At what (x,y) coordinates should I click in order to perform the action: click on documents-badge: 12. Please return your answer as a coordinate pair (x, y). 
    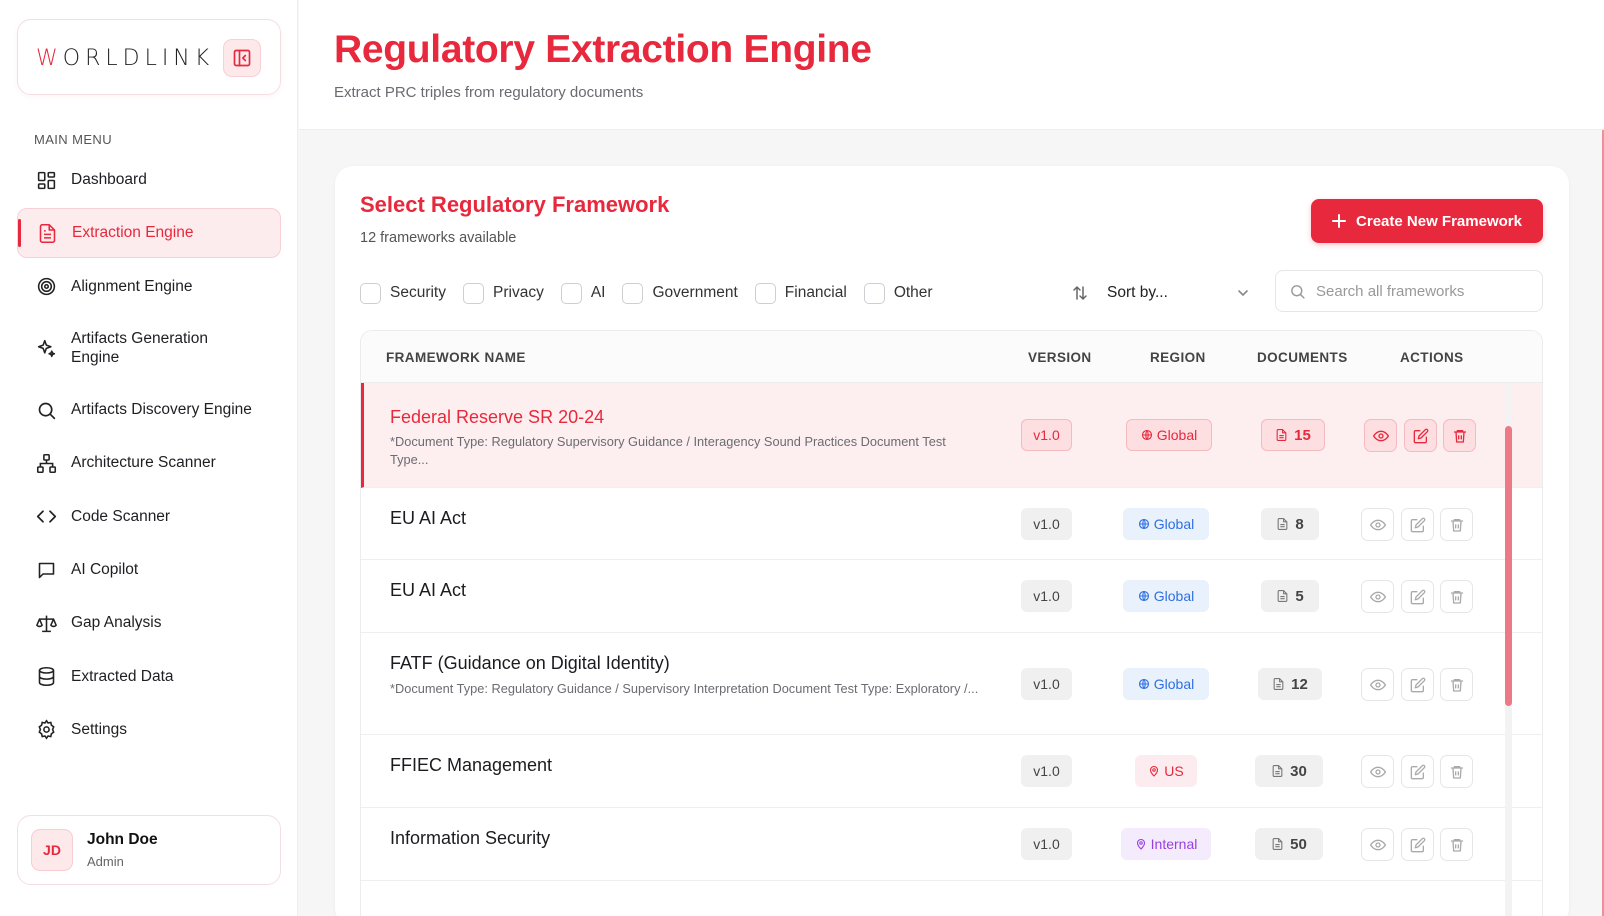
    Looking at the image, I should click on (1290, 684).